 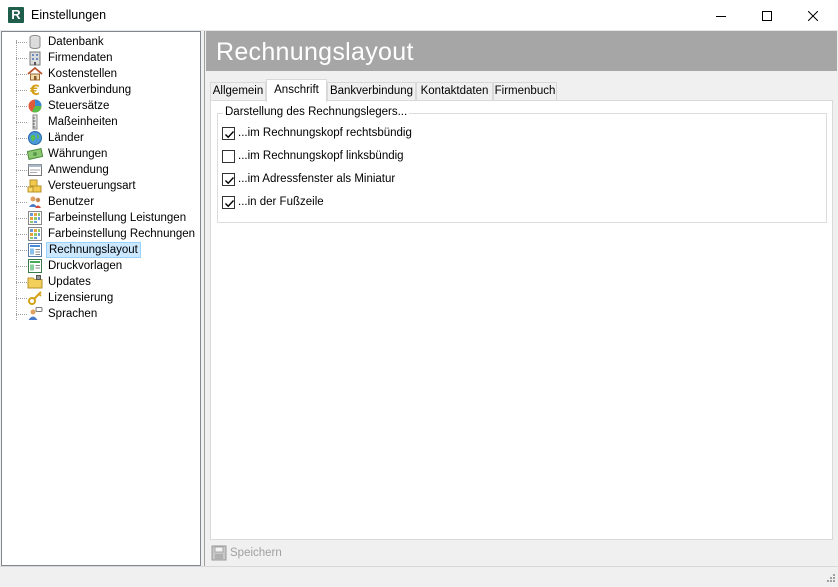 What do you see at coordinates (454, 91) in the screenshot?
I see `tab-kontaktdaten: Kontaktdaten` at bounding box center [454, 91].